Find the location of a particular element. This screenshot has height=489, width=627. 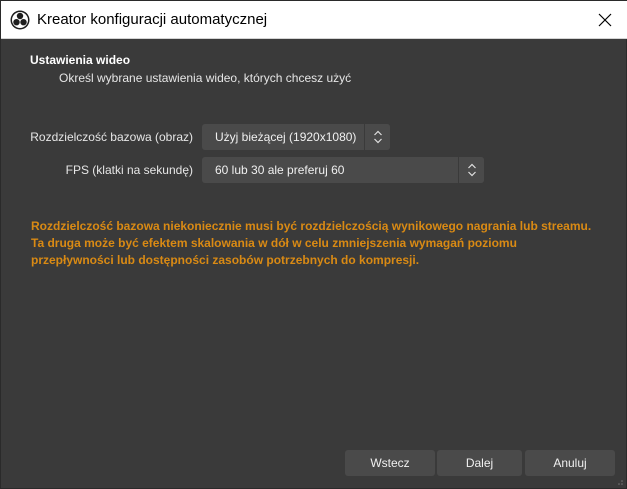

resolution-value: Użyj bieżącej (1920x1080) is located at coordinates (286, 137).